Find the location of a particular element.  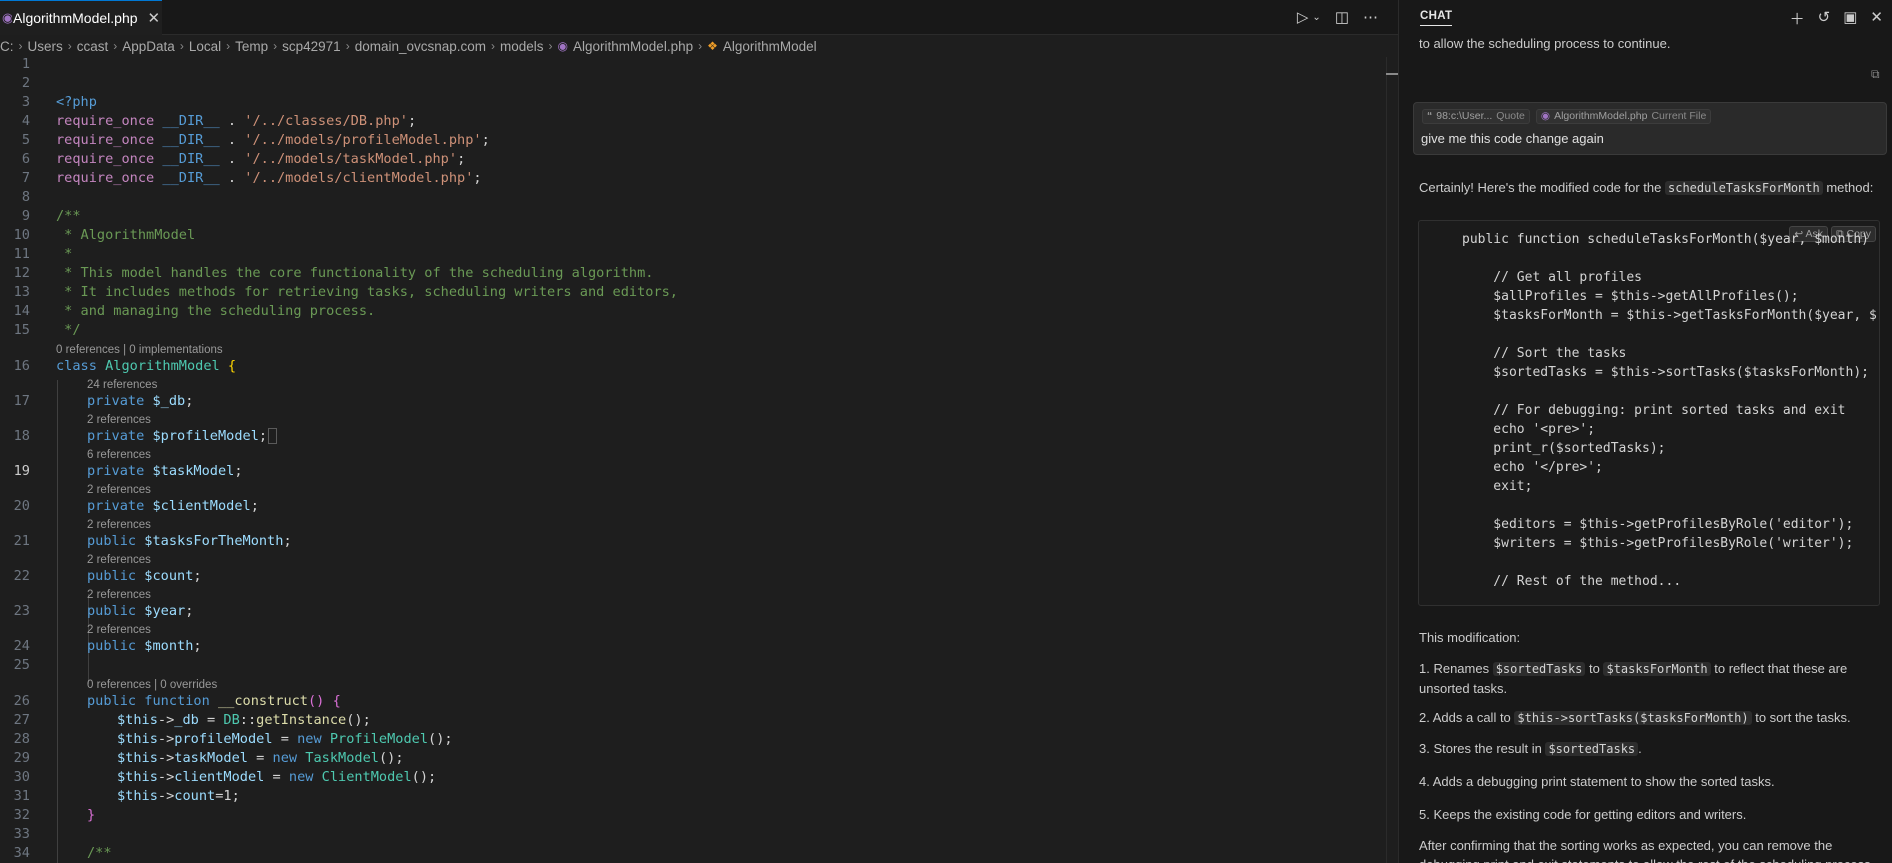

line-number: 27 is located at coordinates (21, 720).